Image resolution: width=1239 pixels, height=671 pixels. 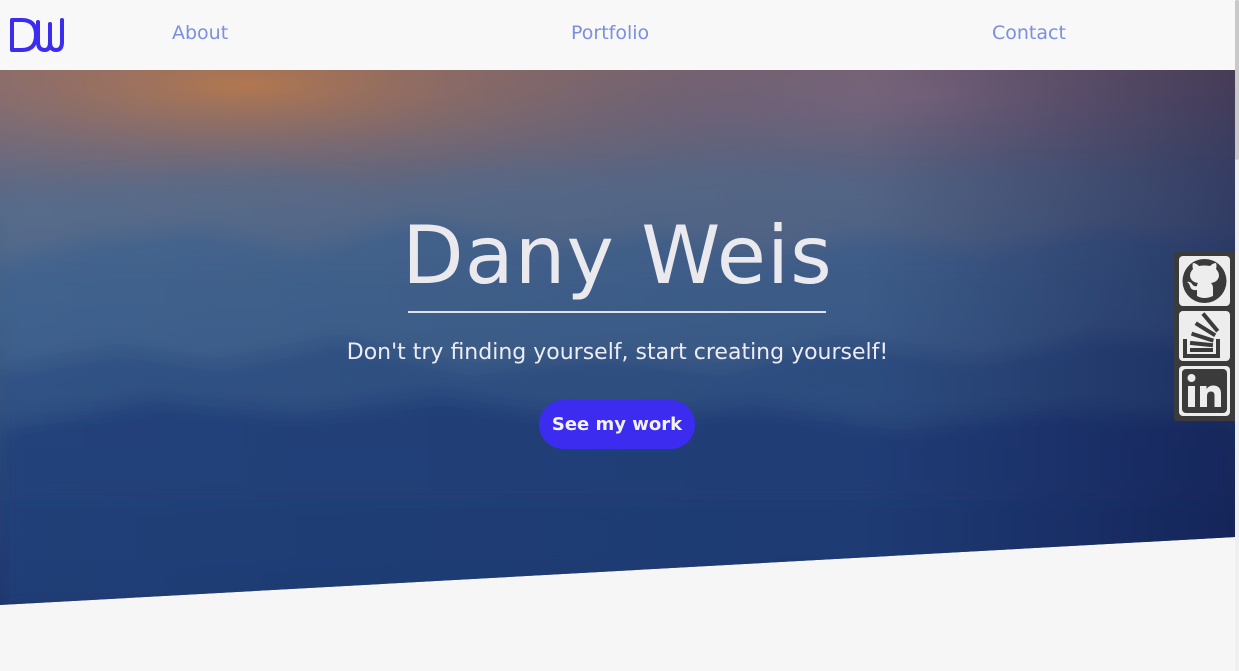 I want to click on hero-title-underline, so click(x=617, y=312).